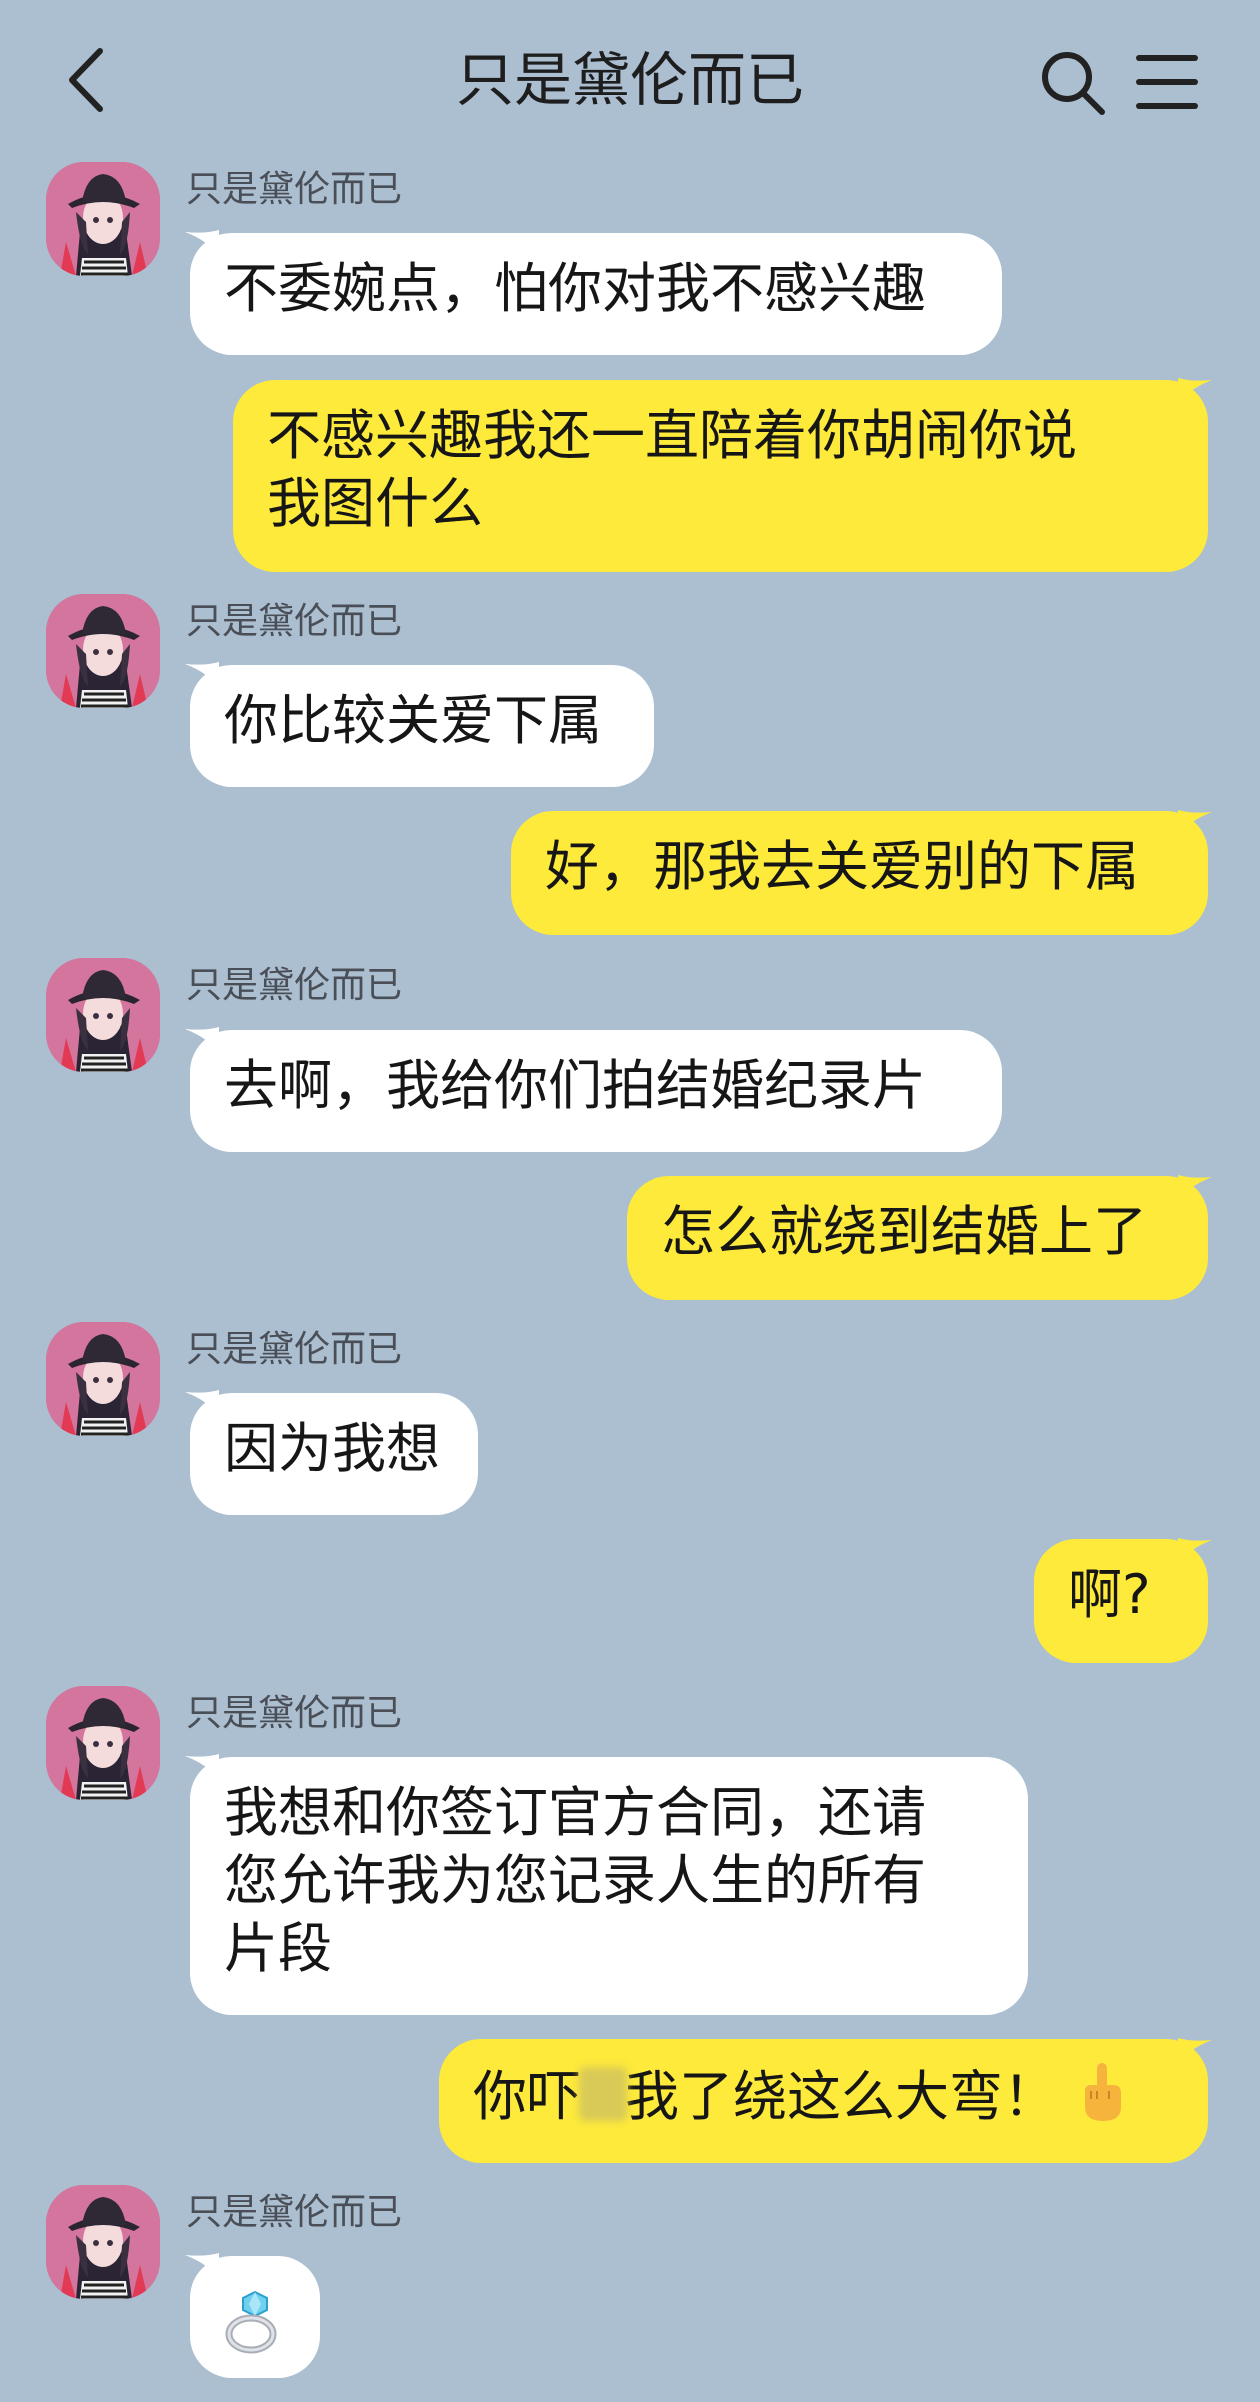 The image size is (1260, 2402). I want to click on outgoing-message: 啊?, so click(1121, 1601).